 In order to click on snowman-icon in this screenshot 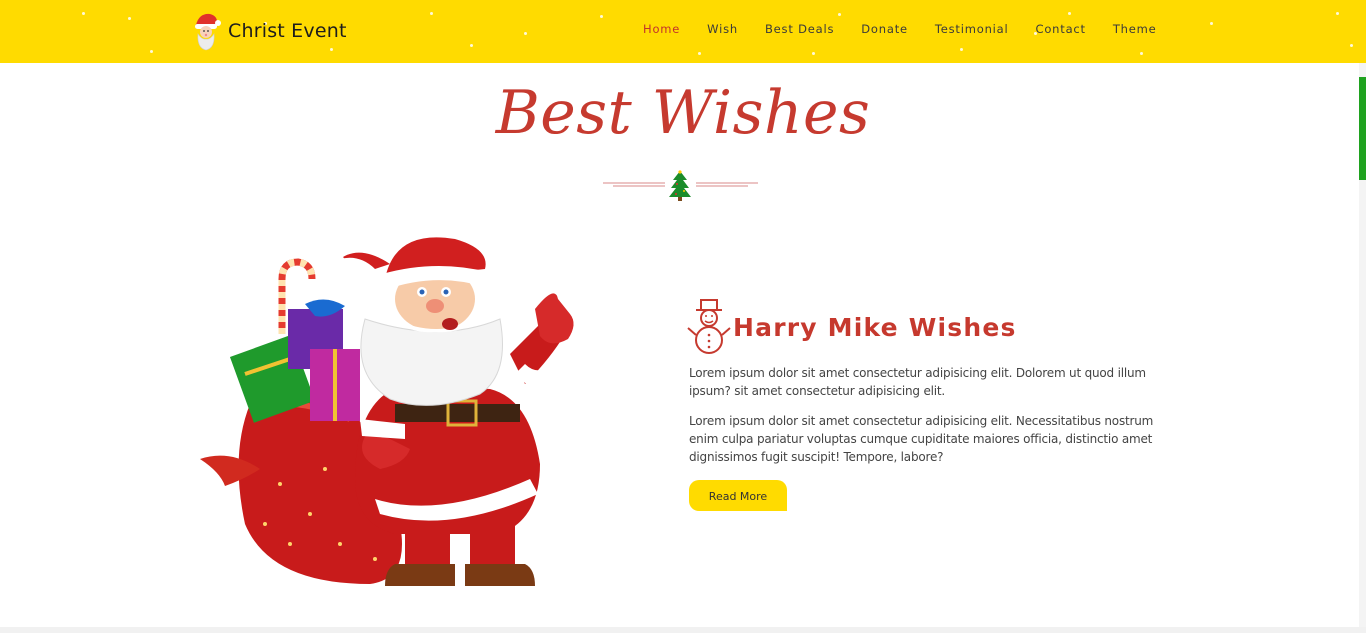, I will do `click(709, 326)`.